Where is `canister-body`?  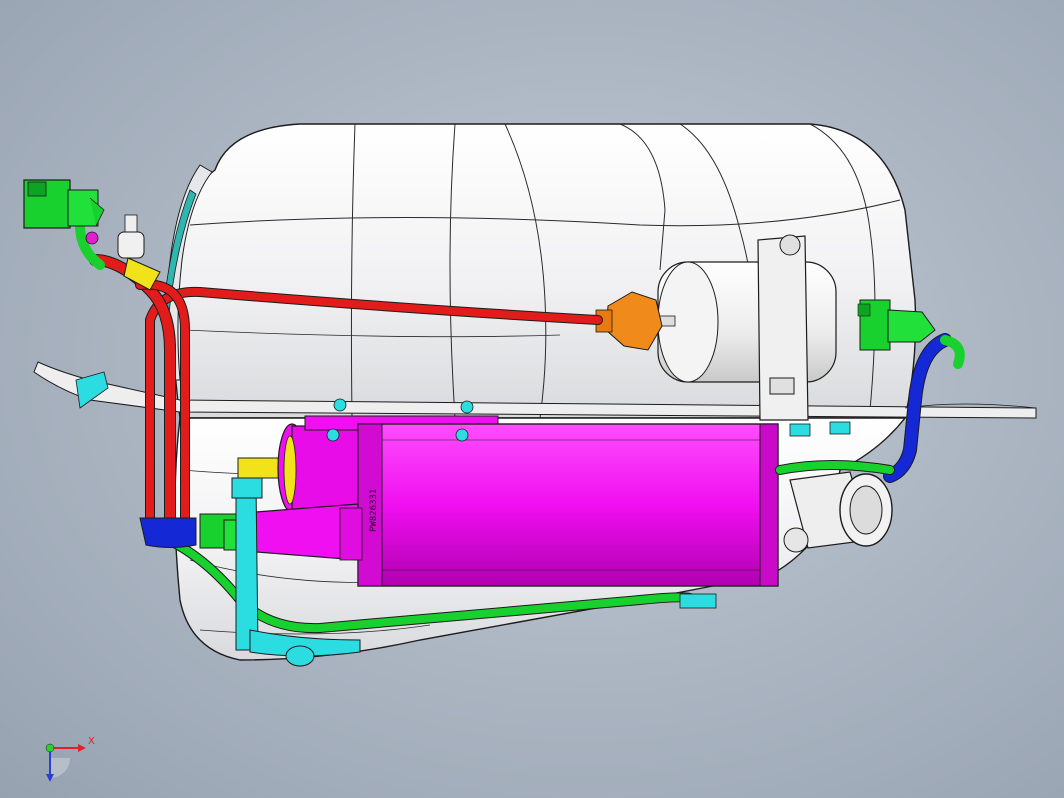 canister-body is located at coordinates (568, 505).